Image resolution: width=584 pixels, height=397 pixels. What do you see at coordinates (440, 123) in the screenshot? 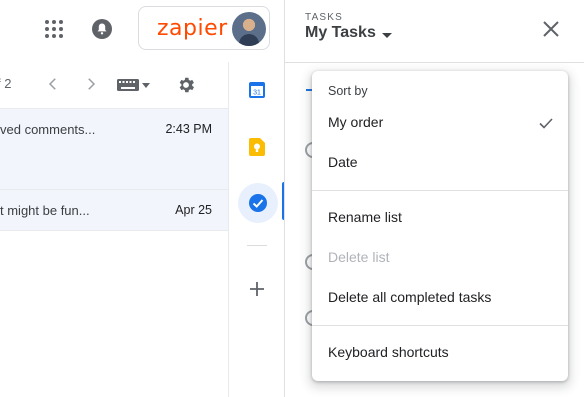
I see `menu-item-sort-my-order: My order` at bounding box center [440, 123].